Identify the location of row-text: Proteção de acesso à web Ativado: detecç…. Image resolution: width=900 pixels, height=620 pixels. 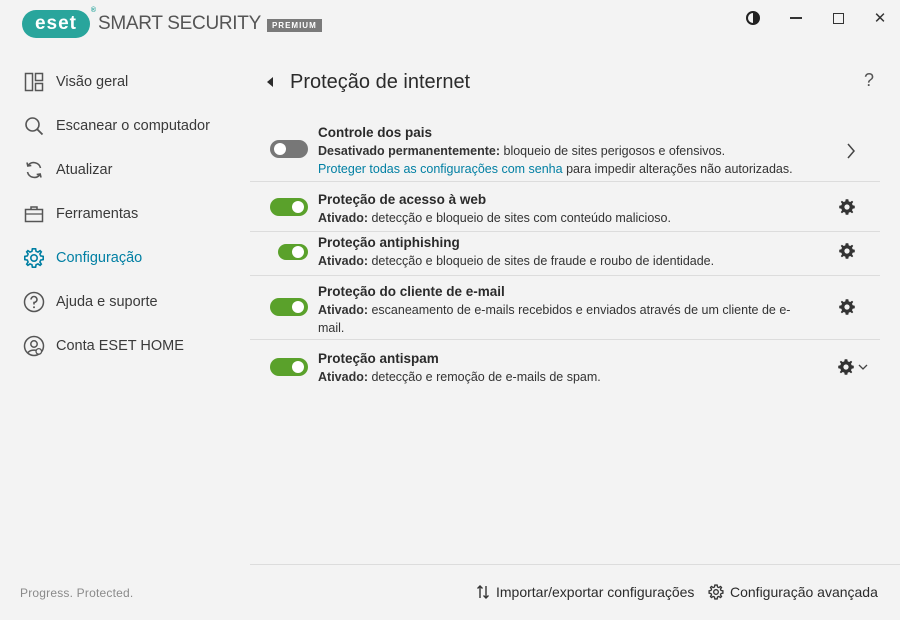
(594, 204).